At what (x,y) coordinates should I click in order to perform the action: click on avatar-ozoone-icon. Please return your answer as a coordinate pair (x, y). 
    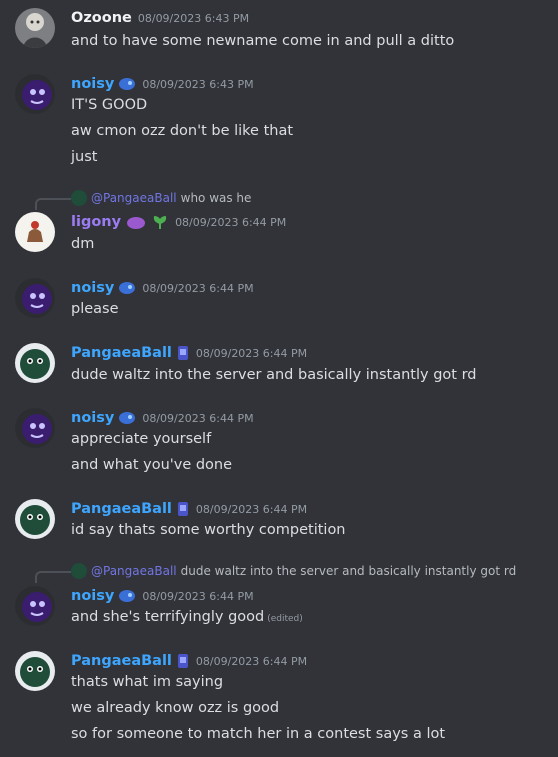
    Looking at the image, I should click on (35, 28).